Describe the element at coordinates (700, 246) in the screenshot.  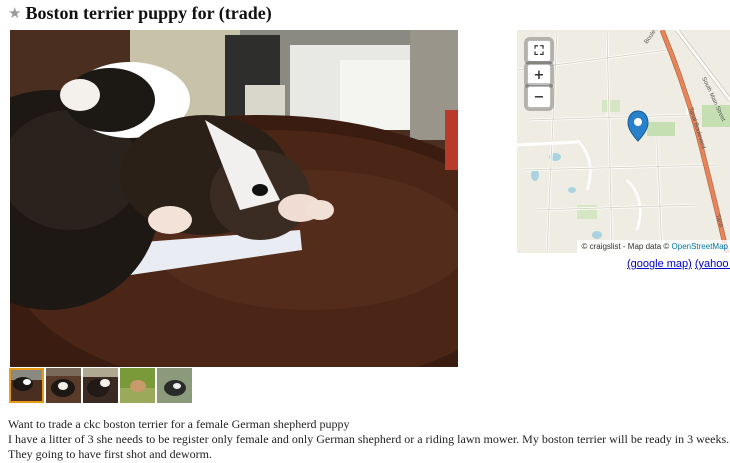
I see `openstreetmap-link: OpenStreetMap` at that location.